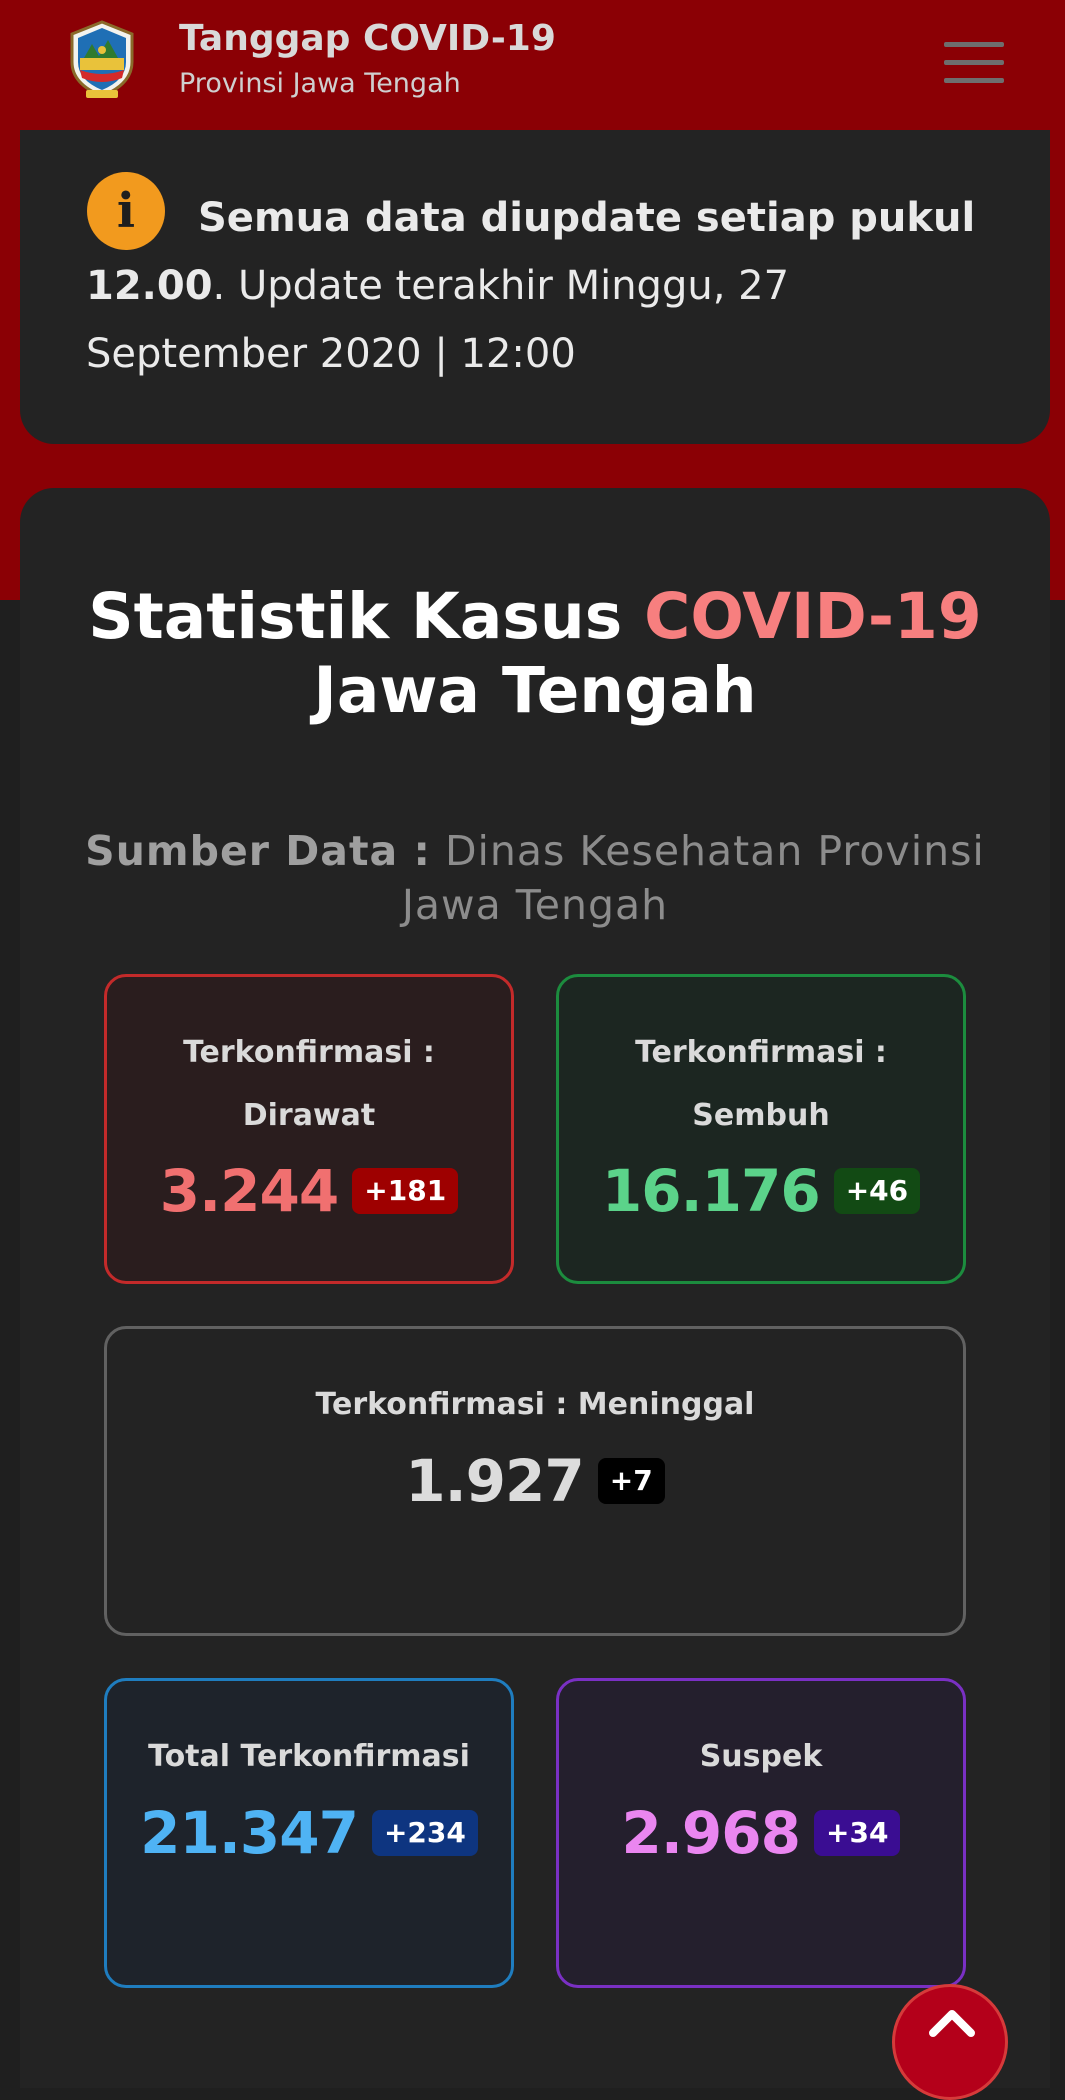  I want to click on stat-value-row: 1.927 +7, so click(535, 1481).